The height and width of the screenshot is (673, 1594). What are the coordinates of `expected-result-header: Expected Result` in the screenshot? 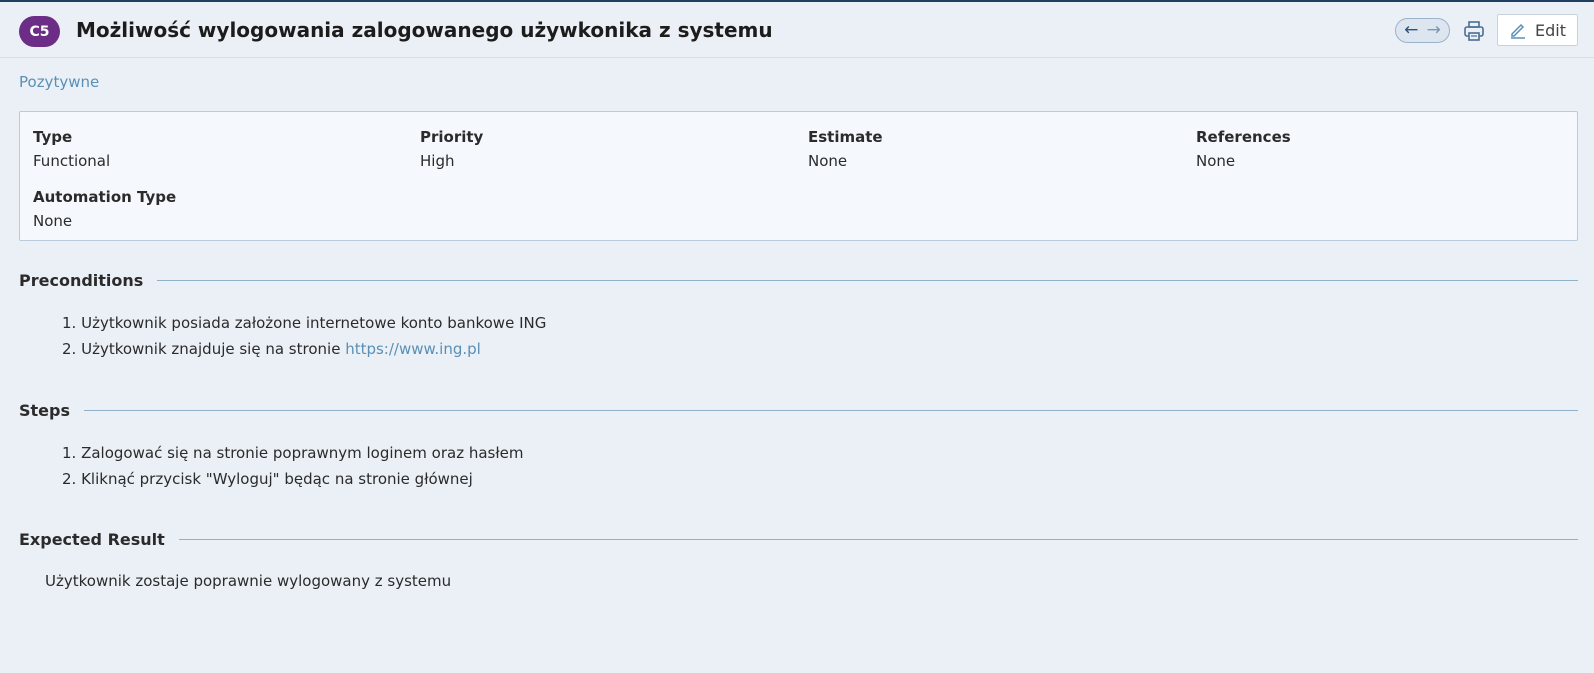 It's located at (798, 539).